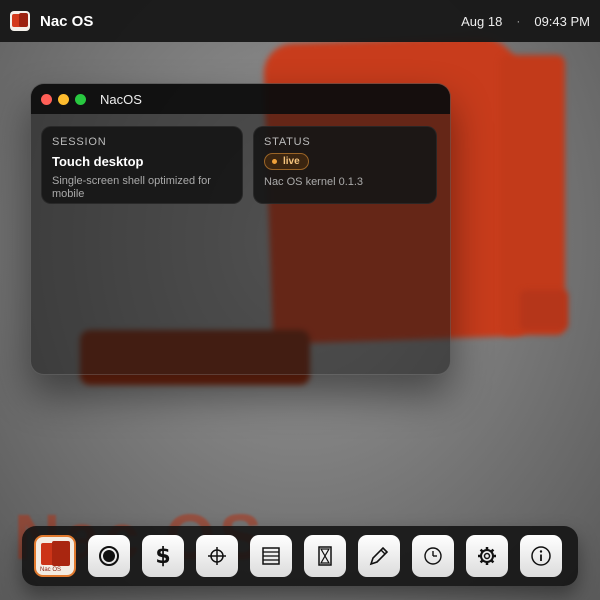 The image size is (600, 600). I want to click on status-badge: live, so click(286, 161).